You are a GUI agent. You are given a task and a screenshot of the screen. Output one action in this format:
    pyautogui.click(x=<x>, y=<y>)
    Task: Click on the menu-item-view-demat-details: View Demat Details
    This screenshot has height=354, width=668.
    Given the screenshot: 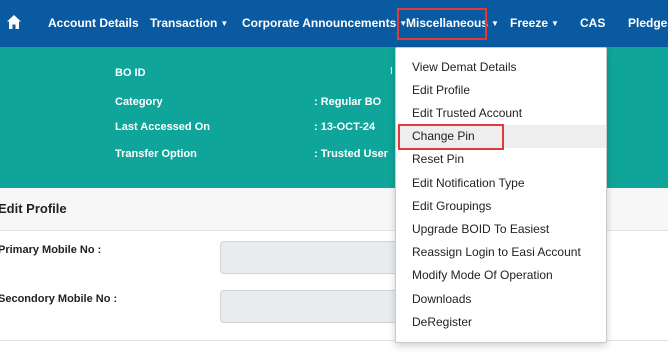 What is the action you would take?
    pyautogui.click(x=501, y=67)
    